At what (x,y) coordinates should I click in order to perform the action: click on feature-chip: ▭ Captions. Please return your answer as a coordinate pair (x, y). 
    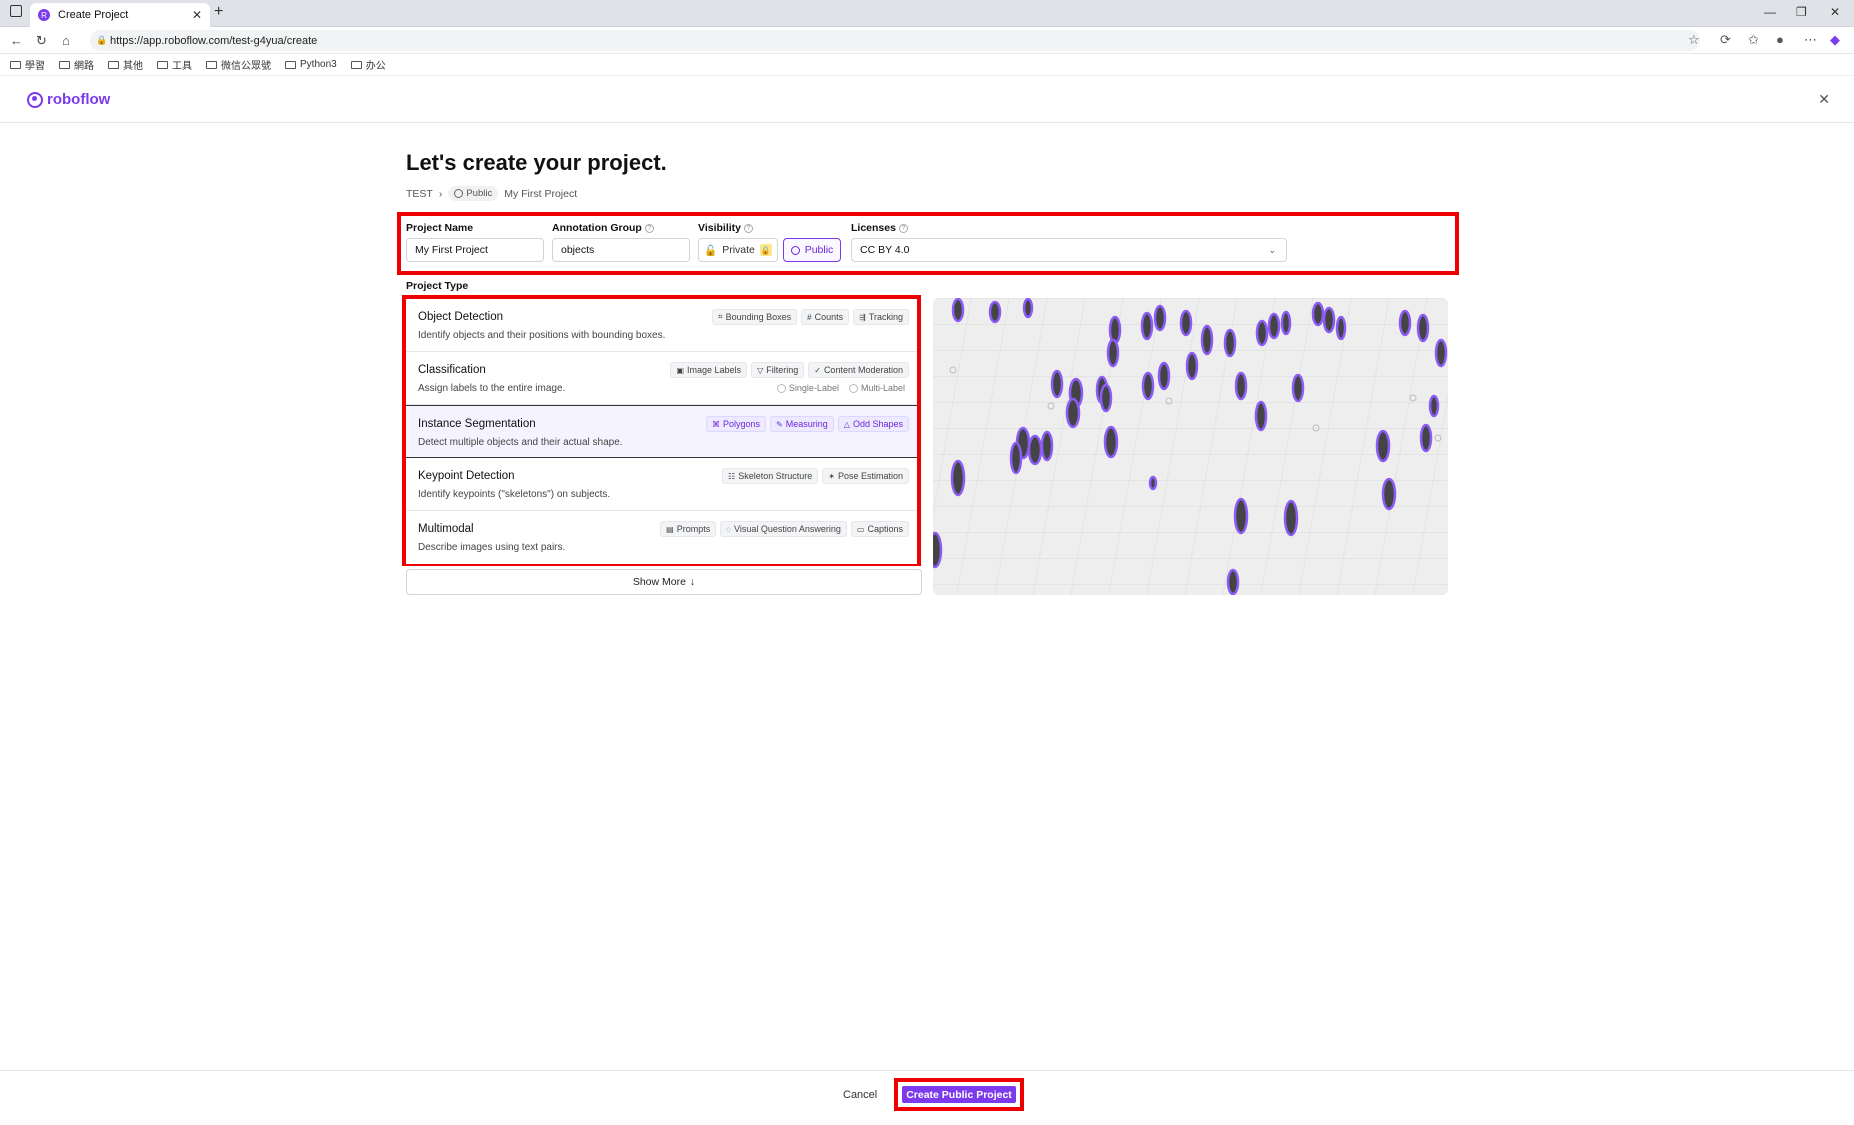
    Looking at the image, I should click on (879, 529).